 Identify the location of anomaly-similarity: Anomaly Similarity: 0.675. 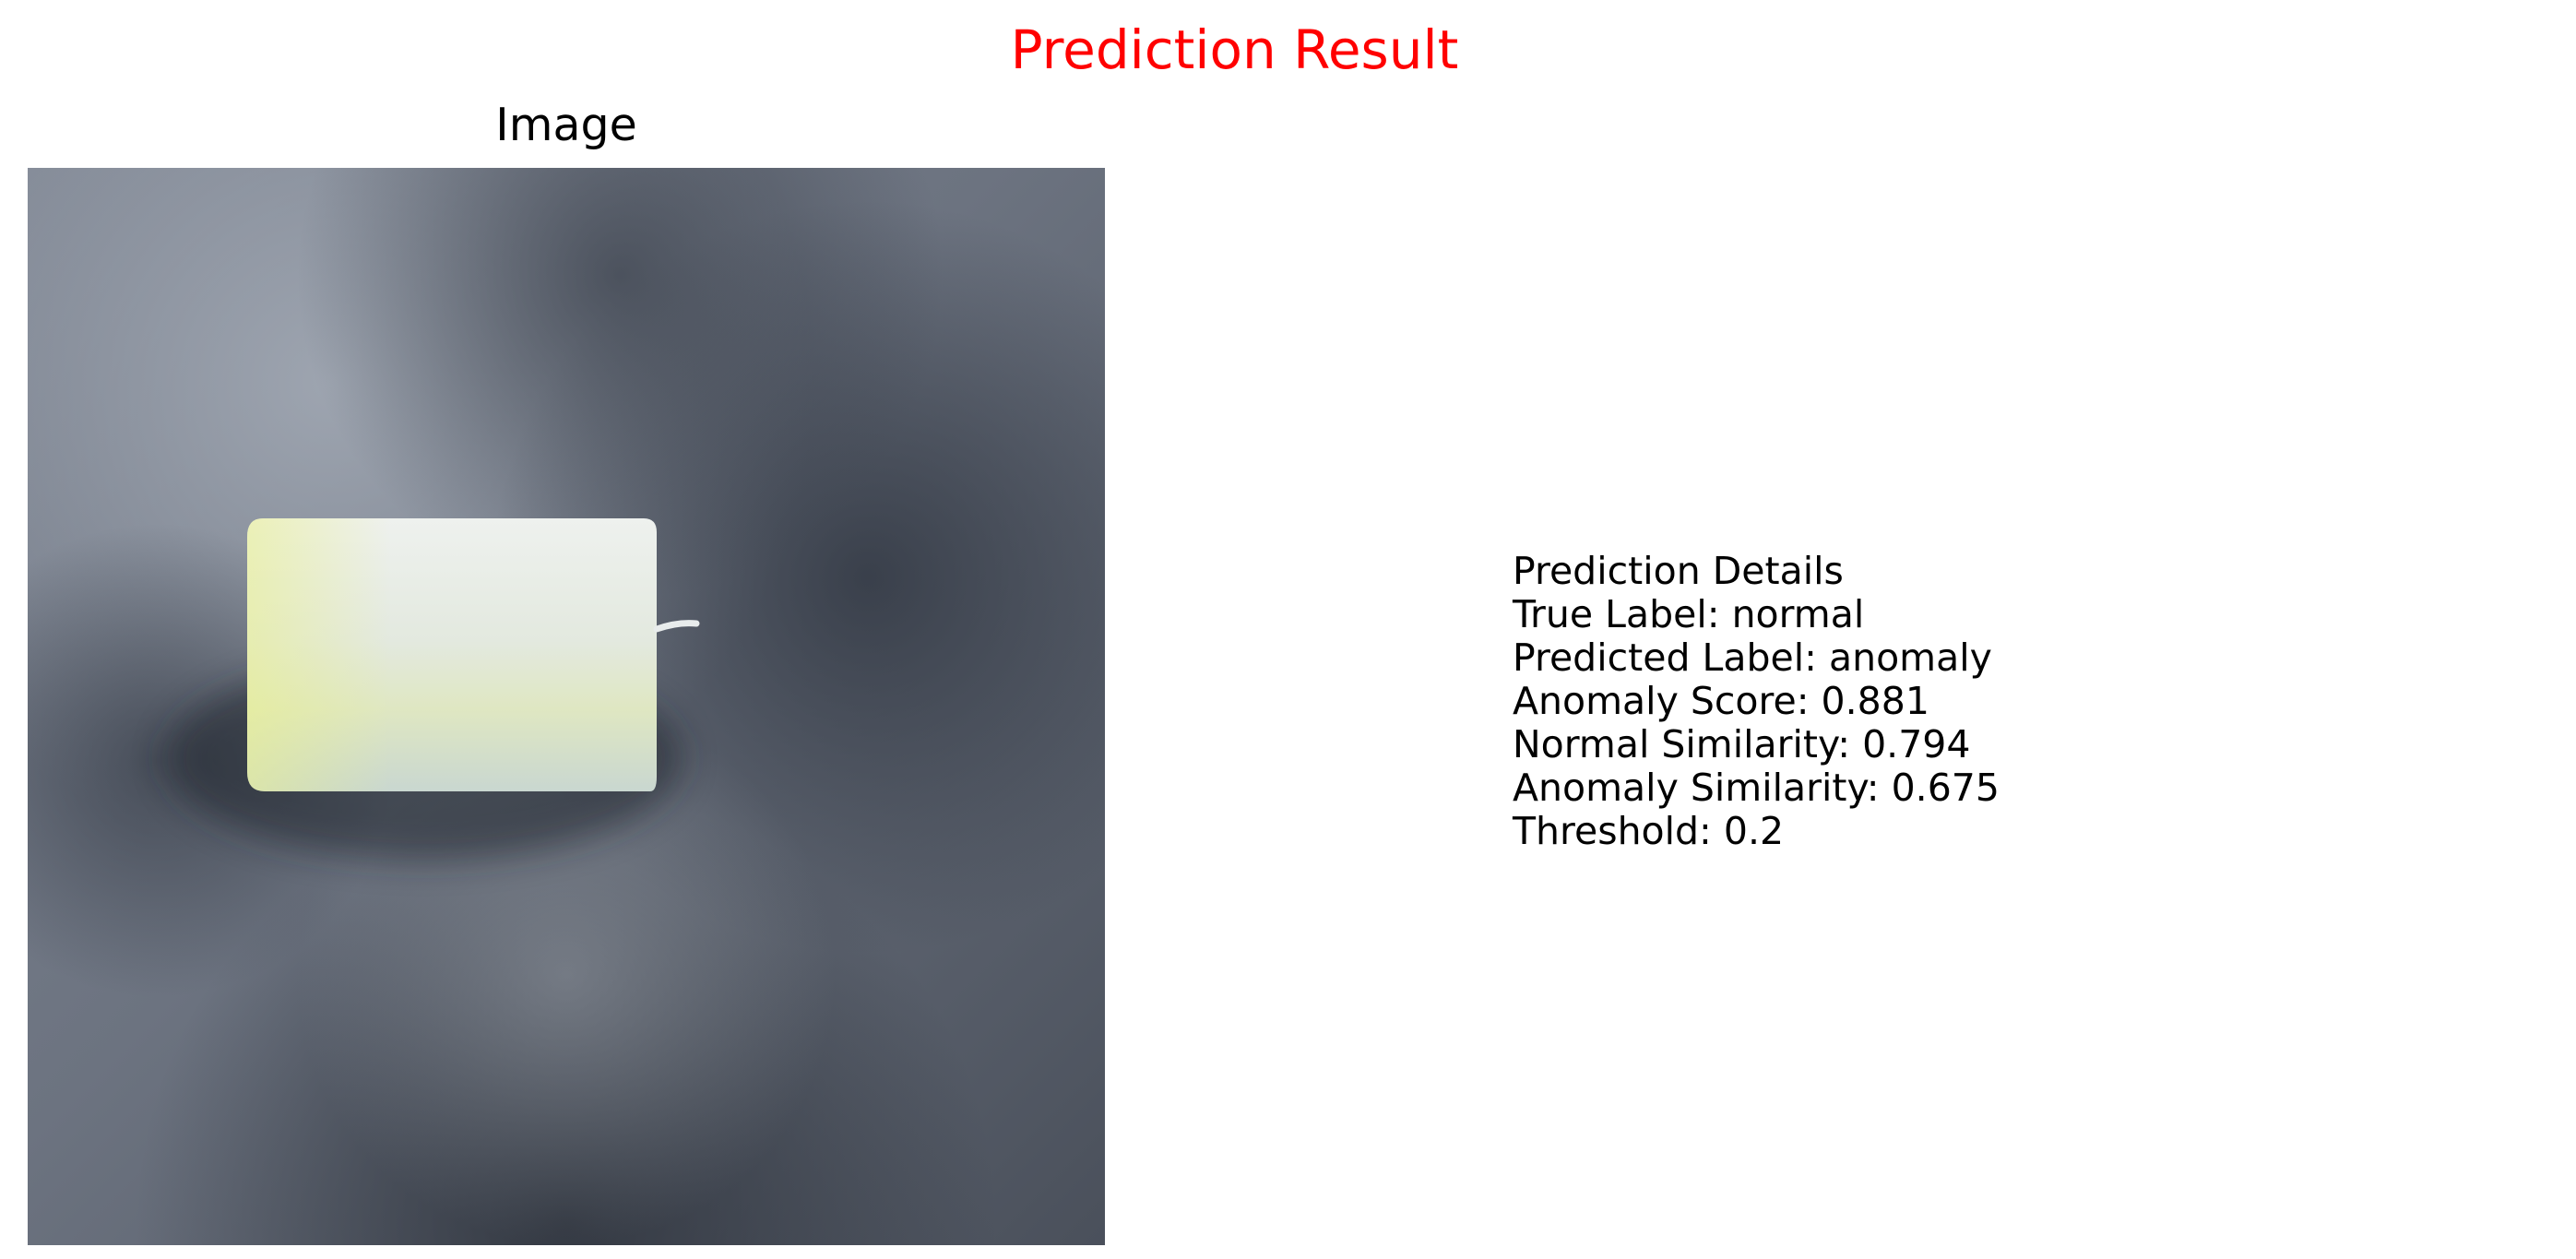
(1756, 788).